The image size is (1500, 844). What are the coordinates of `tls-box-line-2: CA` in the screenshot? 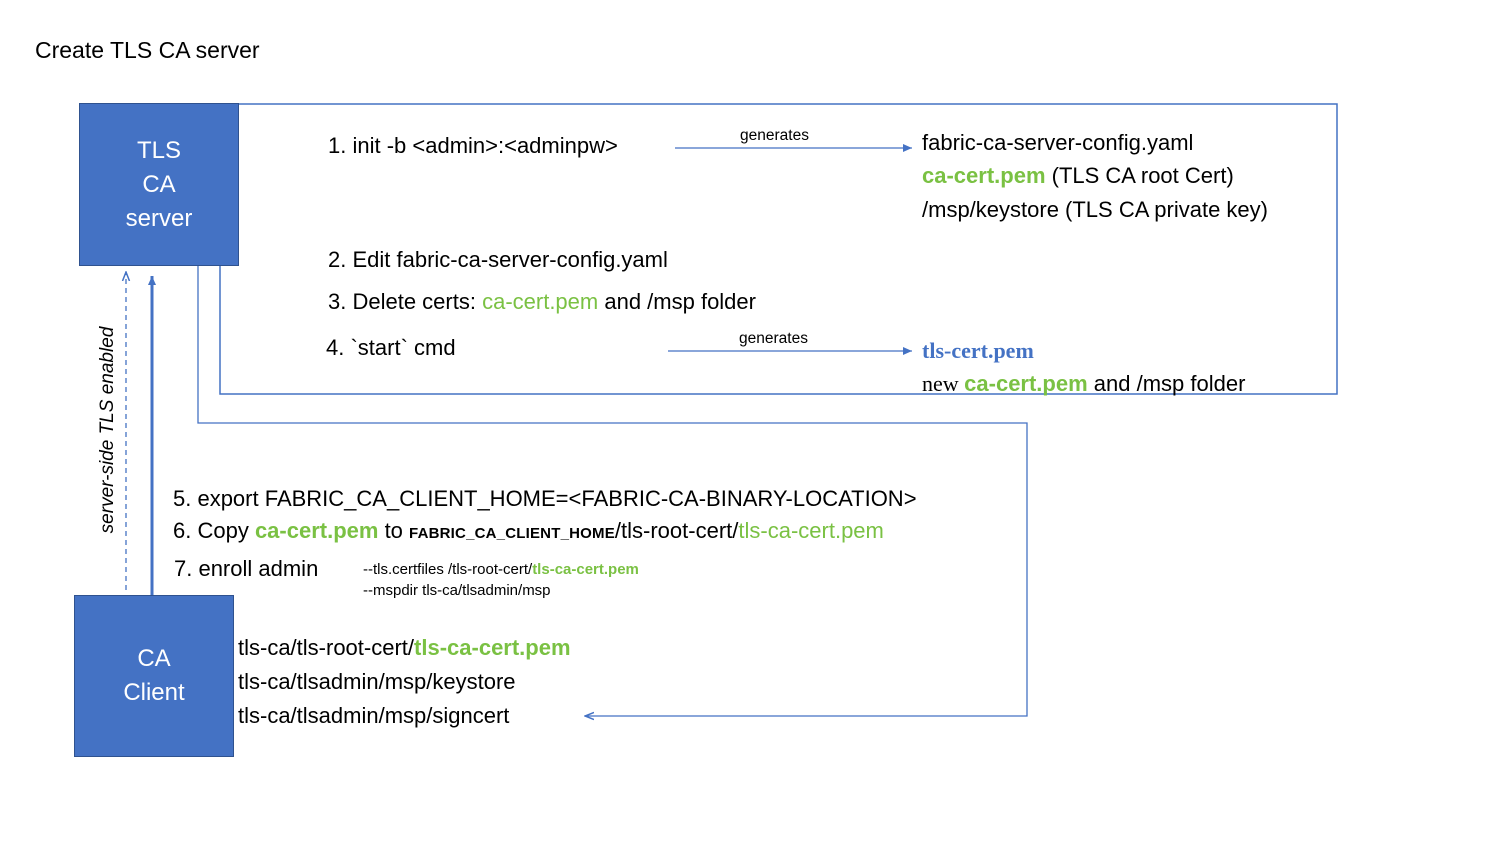 It's located at (159, 184).